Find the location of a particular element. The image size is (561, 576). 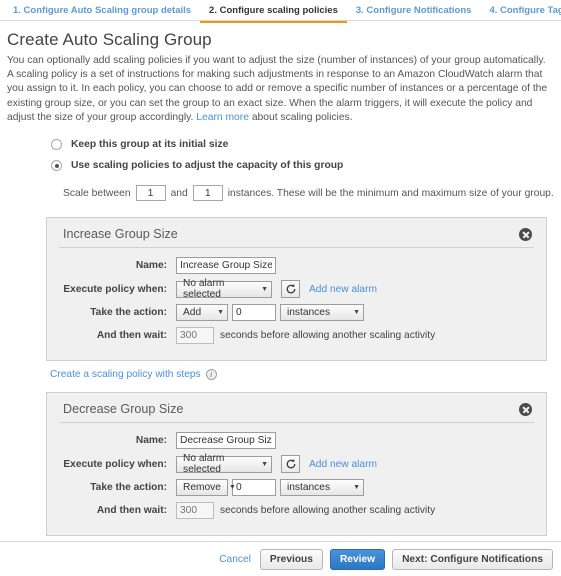

min-size-input is located at coordinates (150, 193).